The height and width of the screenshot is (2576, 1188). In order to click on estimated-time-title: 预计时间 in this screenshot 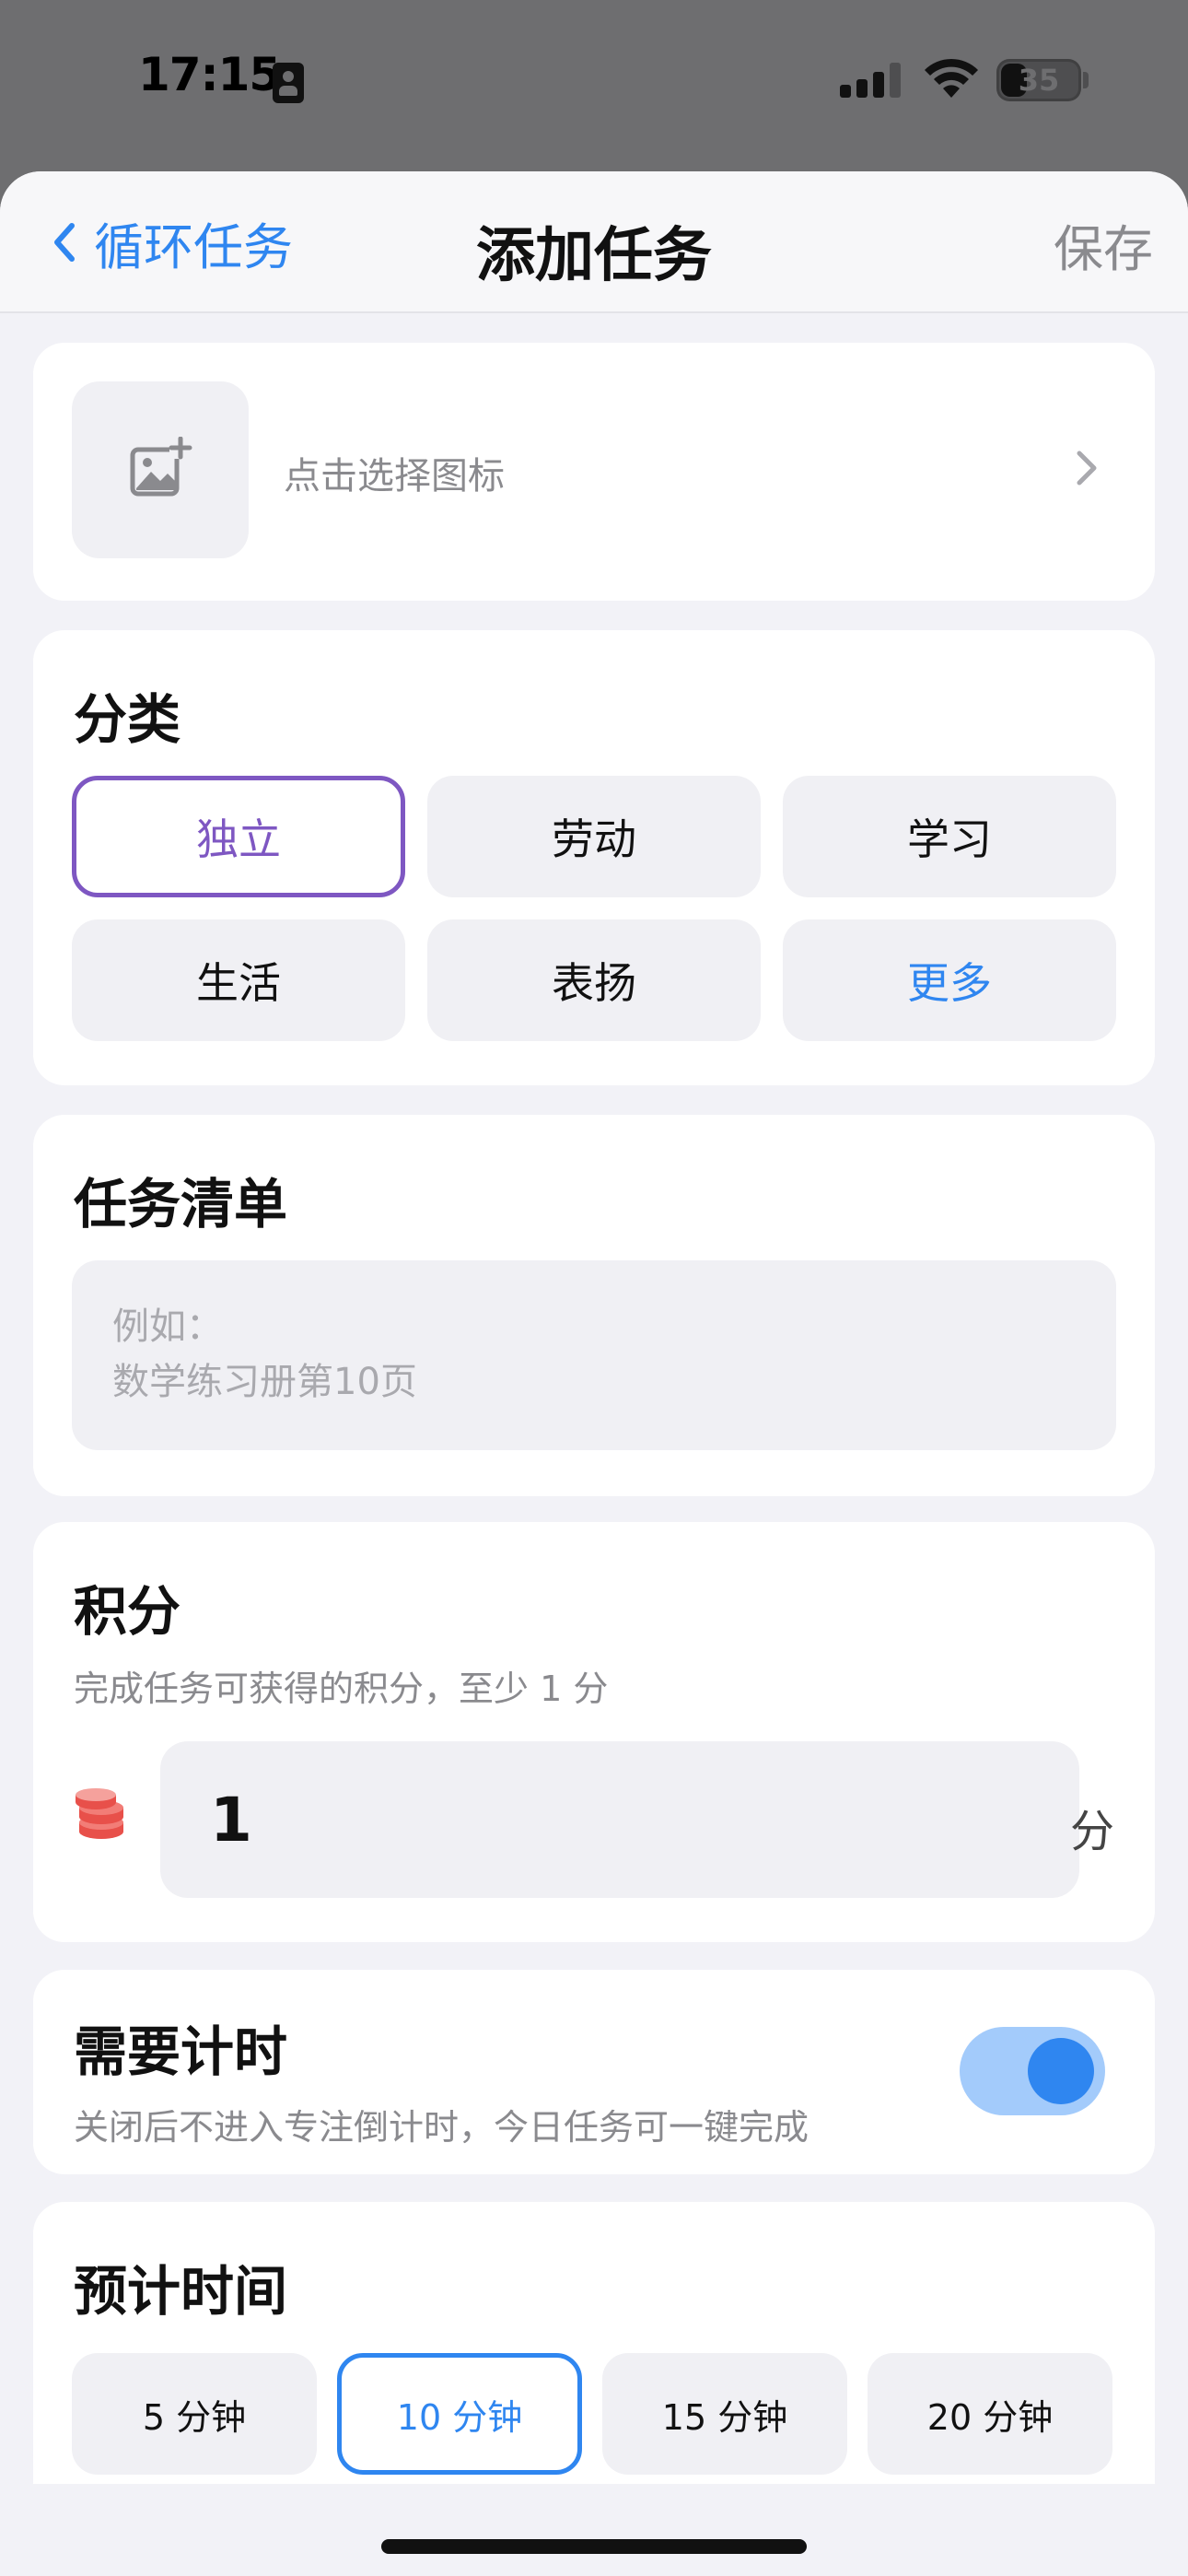, I will do `click(181, 2291)`.